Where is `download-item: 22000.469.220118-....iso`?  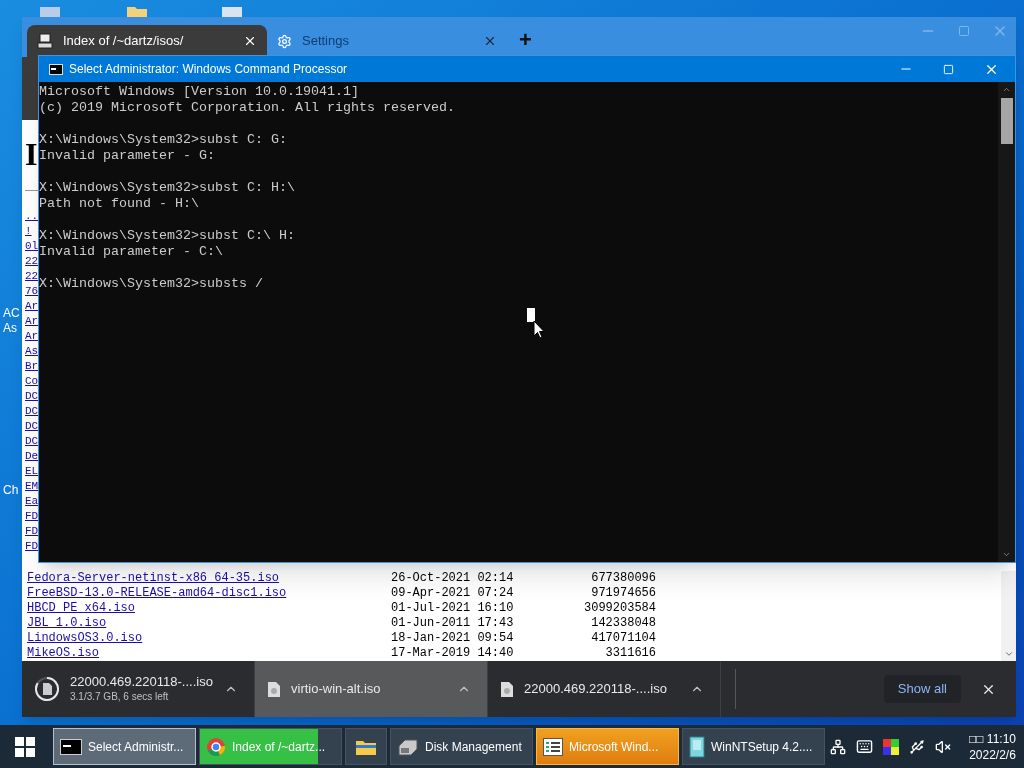
download-item: 22000.469.220118-....iso is located at coordinates (604, 689).